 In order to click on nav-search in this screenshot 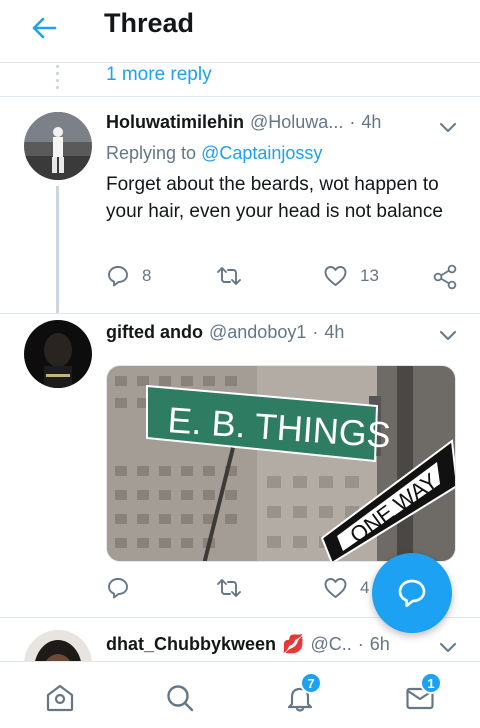, I will do `click(180, 698)`.